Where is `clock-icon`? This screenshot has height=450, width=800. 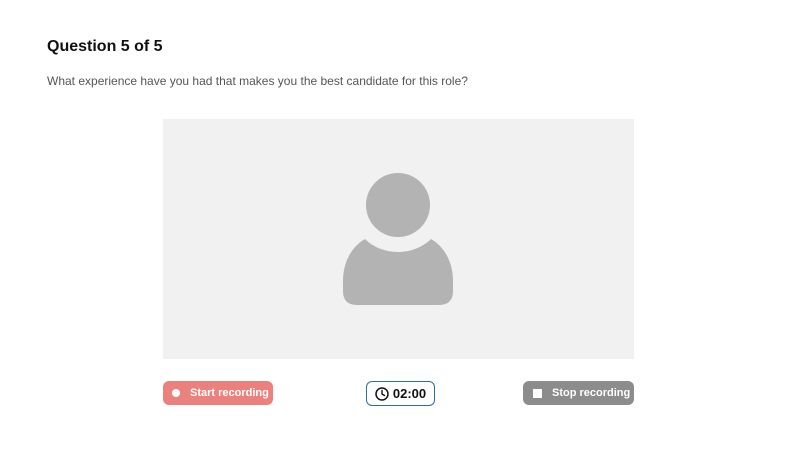 clock-icon is located at coordinates (382, 393).